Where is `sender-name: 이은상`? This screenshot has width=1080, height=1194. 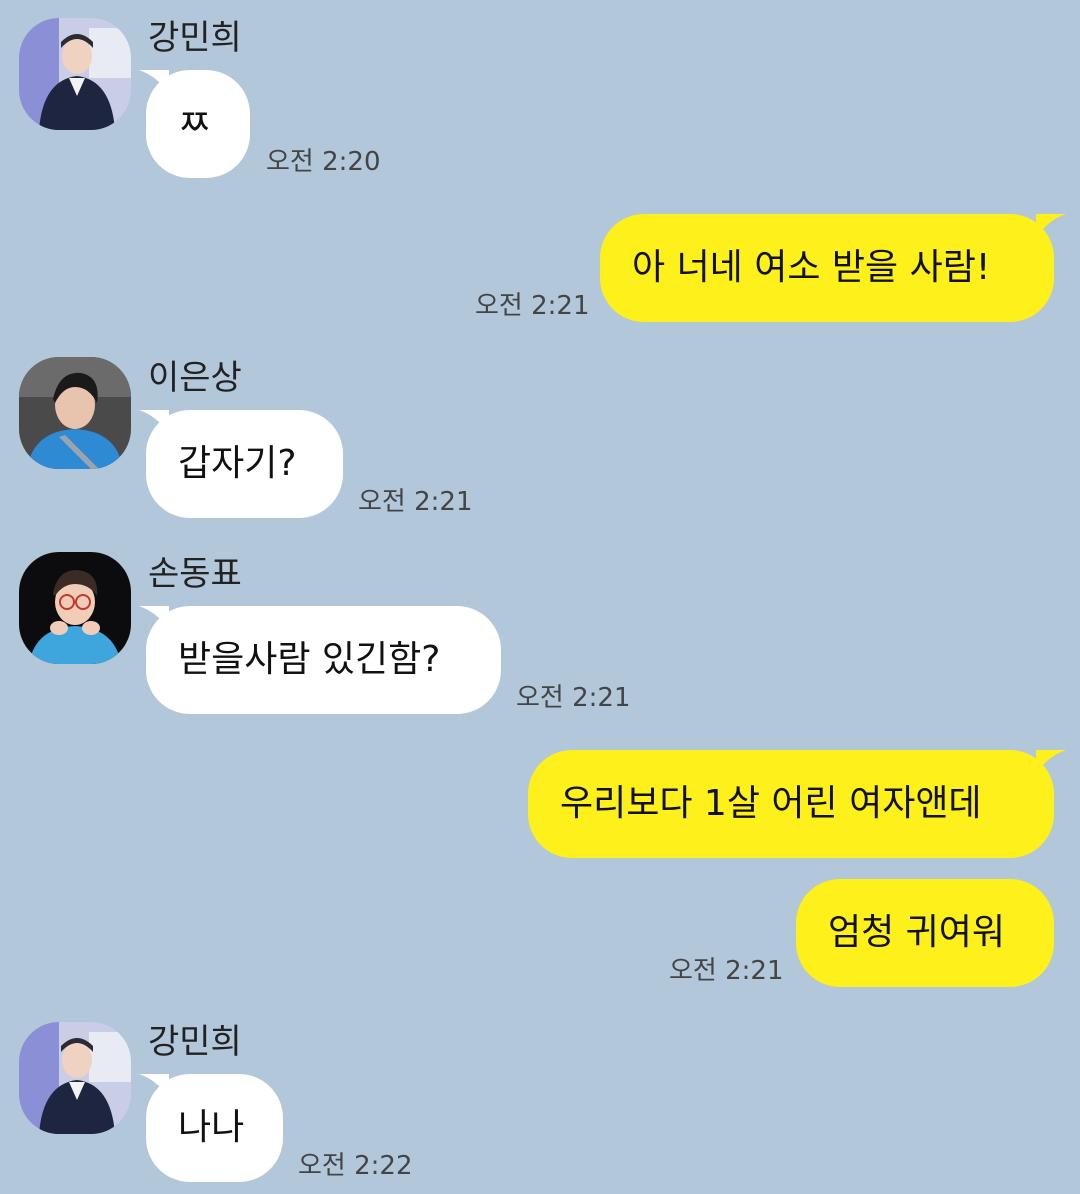
sender-name: 이은상 is located at coordinates (195, 378).